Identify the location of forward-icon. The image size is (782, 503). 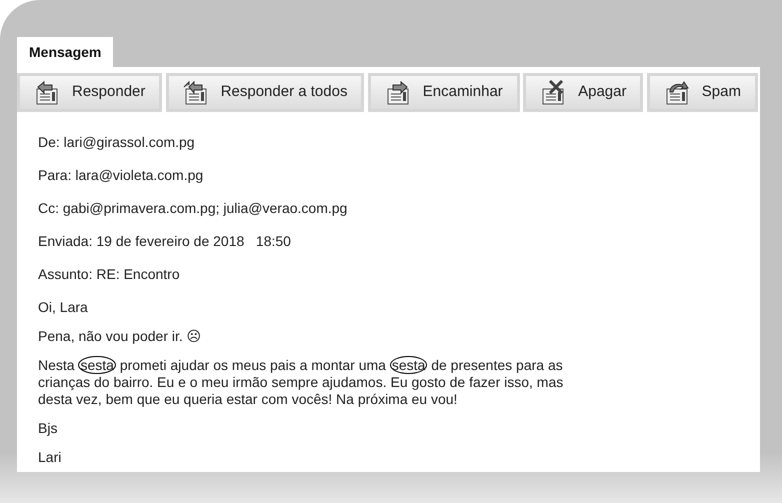
(397, 93).